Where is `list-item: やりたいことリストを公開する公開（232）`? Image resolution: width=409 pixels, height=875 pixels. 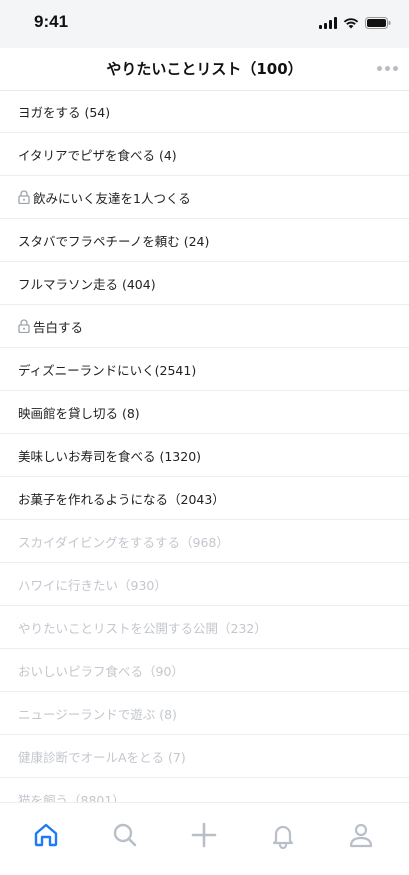
list-item: やりたいことリストを公開する公開（232） is located at coordinates (204, 627).